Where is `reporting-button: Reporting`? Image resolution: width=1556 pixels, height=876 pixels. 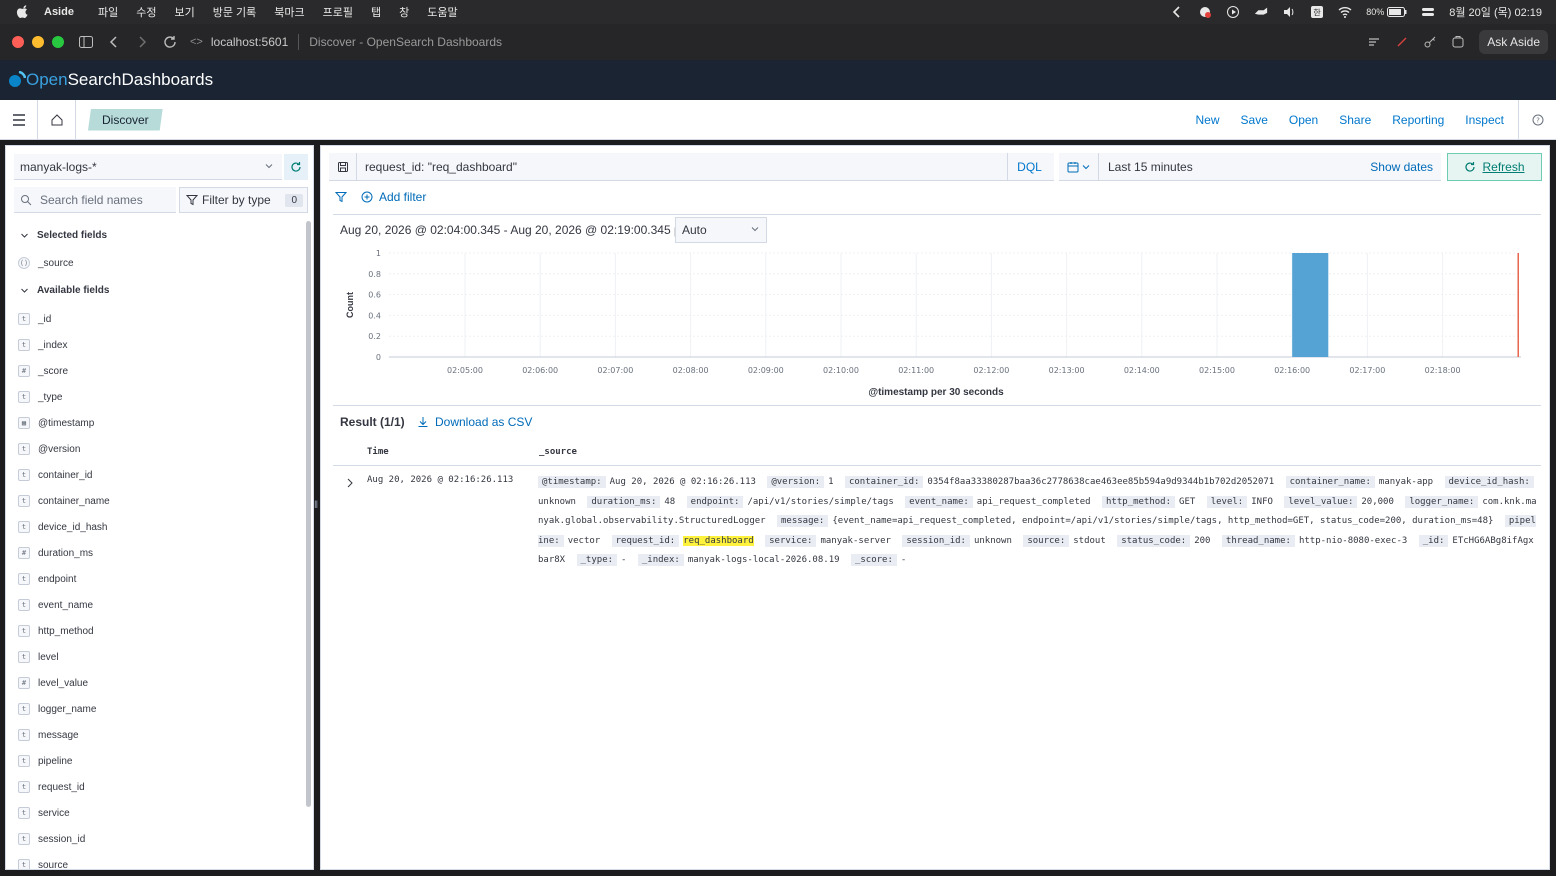
reporting-button: Reporting is located at coordinates (1418, 120).